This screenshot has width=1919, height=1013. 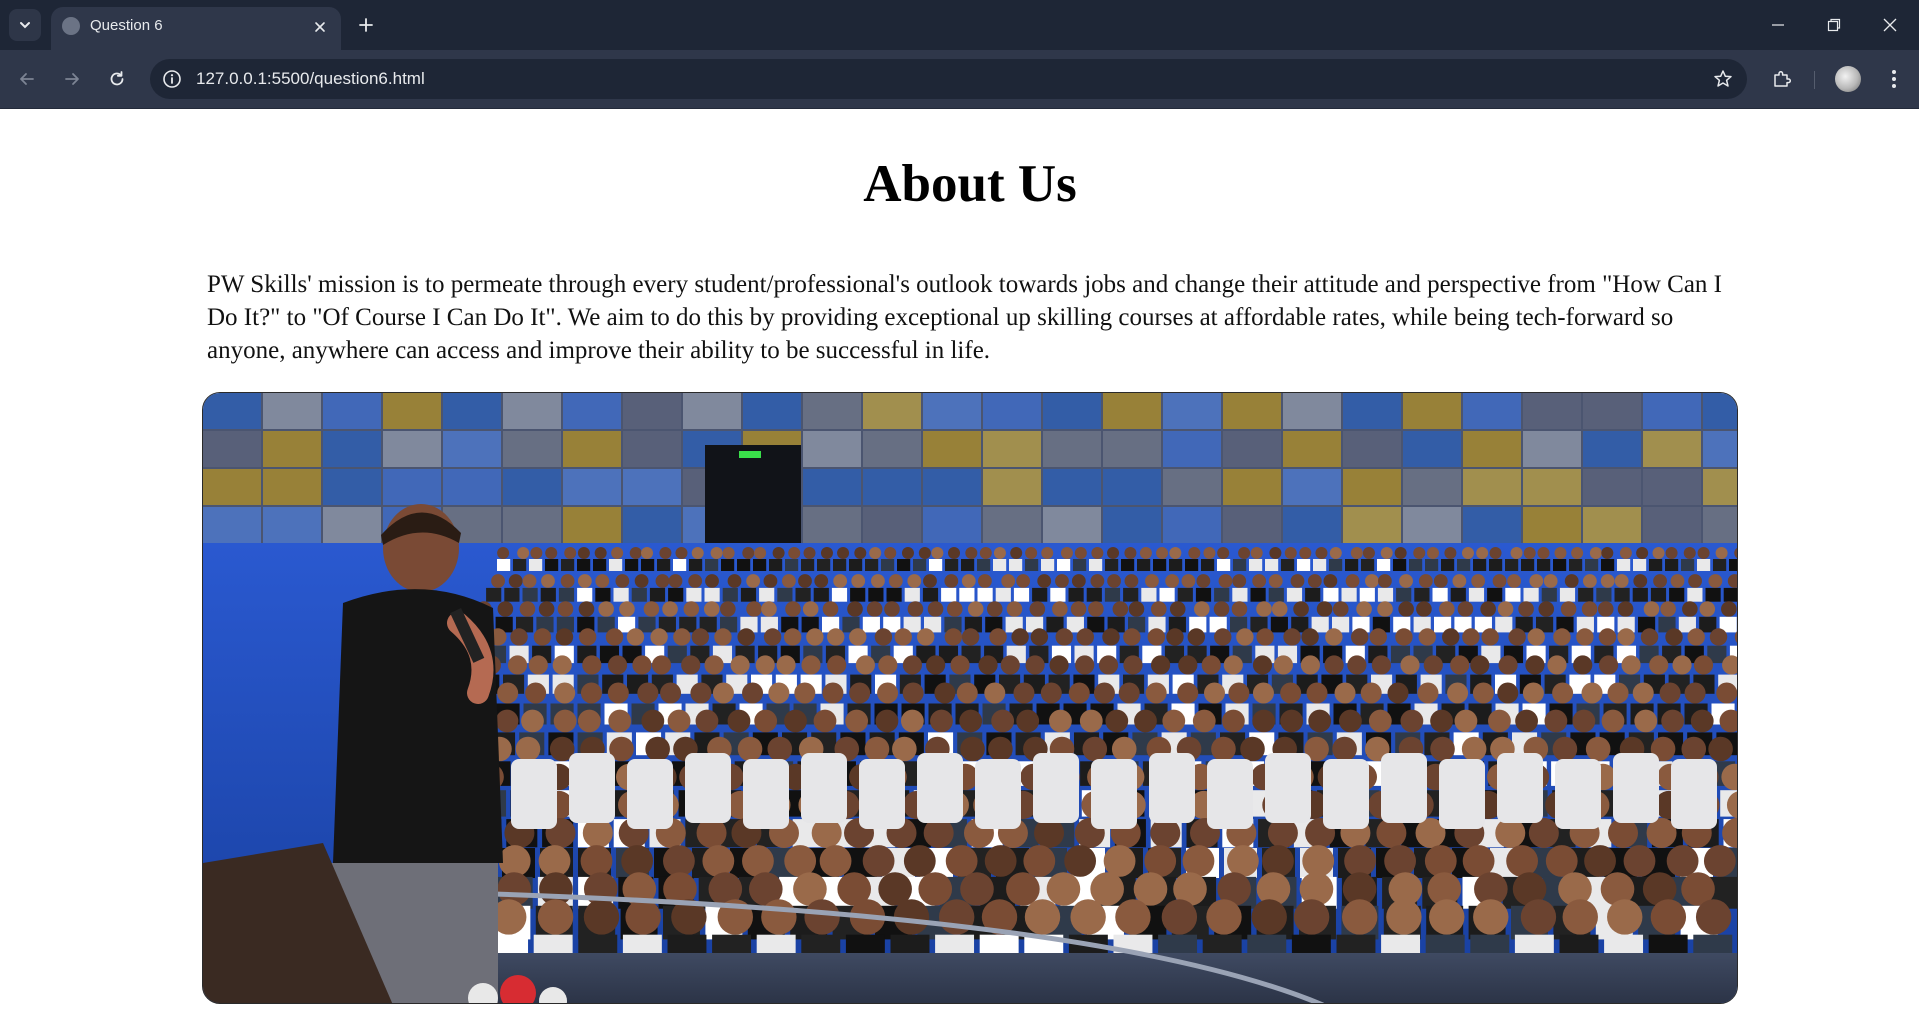 I want to click on reload-icon, so click(x=117, y=78).